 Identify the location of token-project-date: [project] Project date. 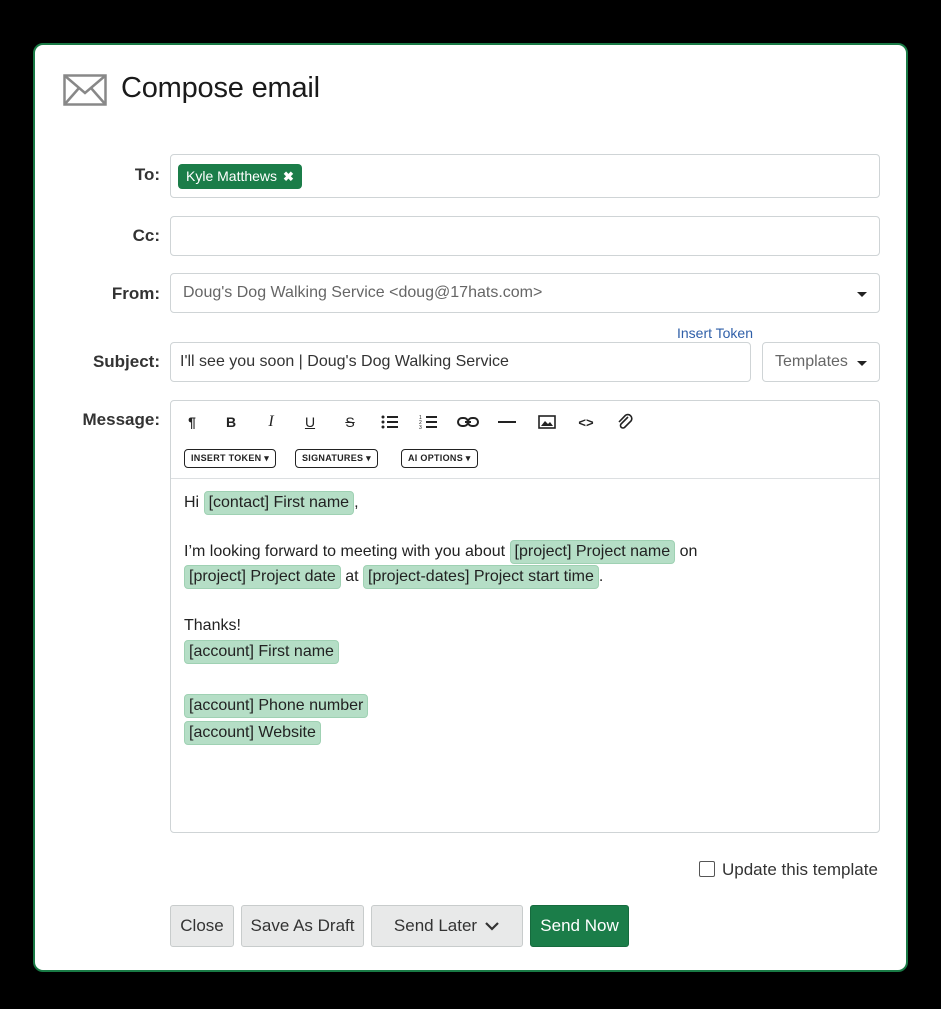
(262, 577).